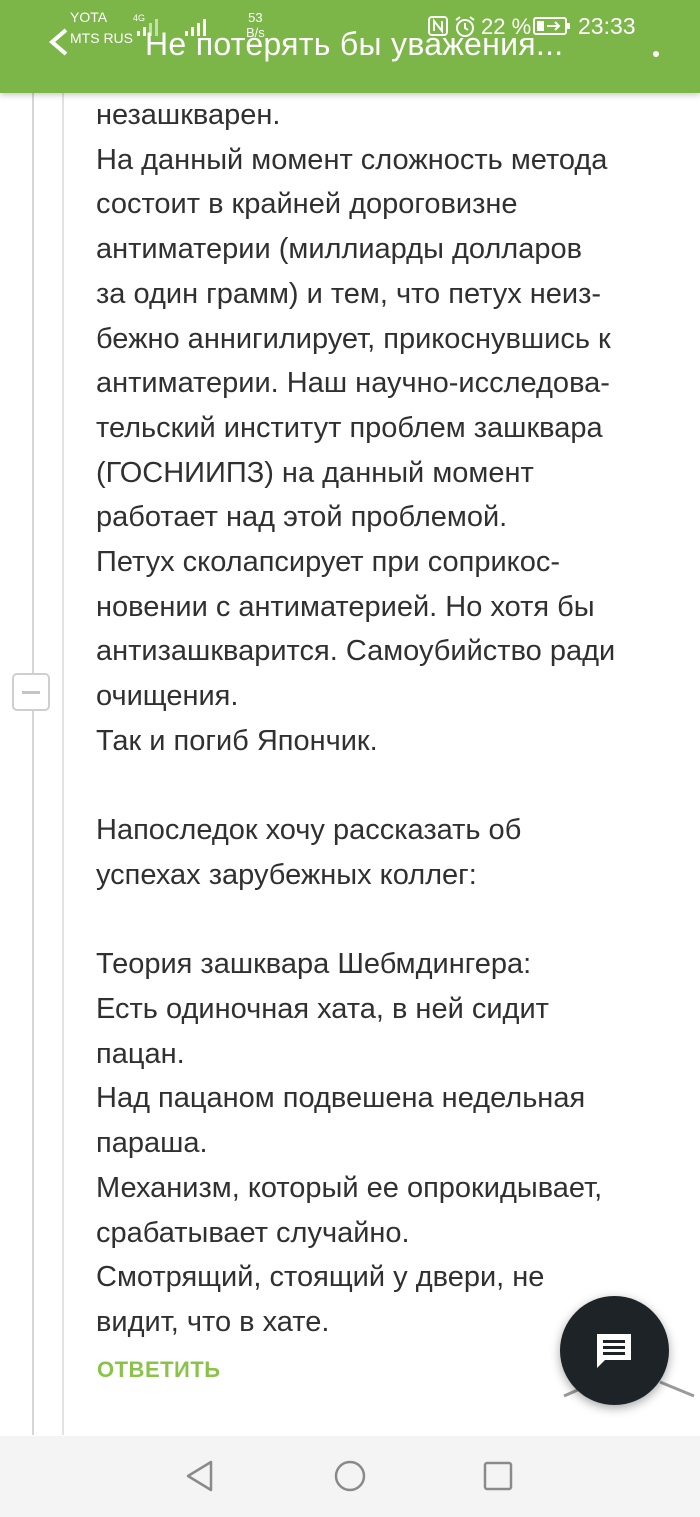 This screenshot has height=1517, width=700. I want to click on comment-line: Есть одиночная хата, в ней сидит, so click(322, 1009).